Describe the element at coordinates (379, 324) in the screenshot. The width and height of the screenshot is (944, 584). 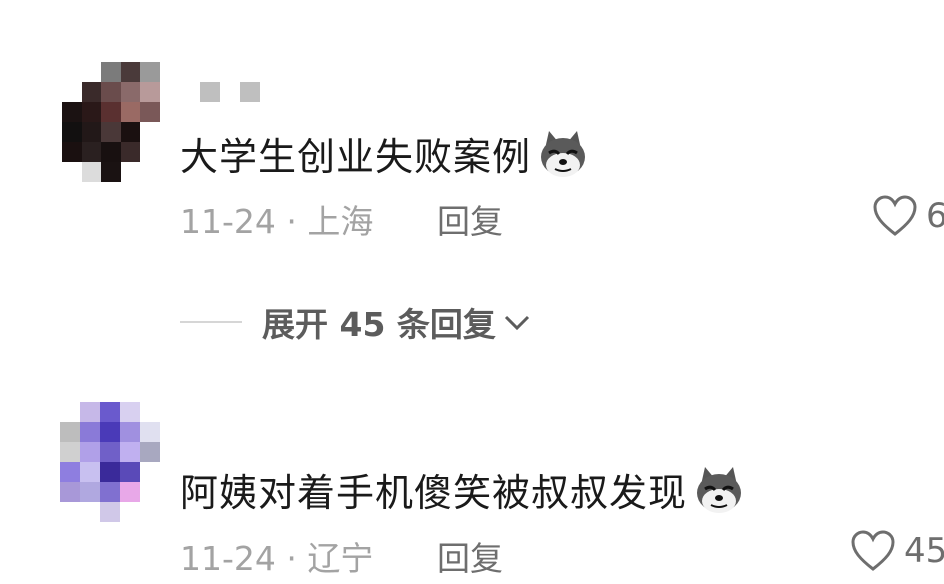
I see `expand-replies-label: 展开 45 条回复` at that location.